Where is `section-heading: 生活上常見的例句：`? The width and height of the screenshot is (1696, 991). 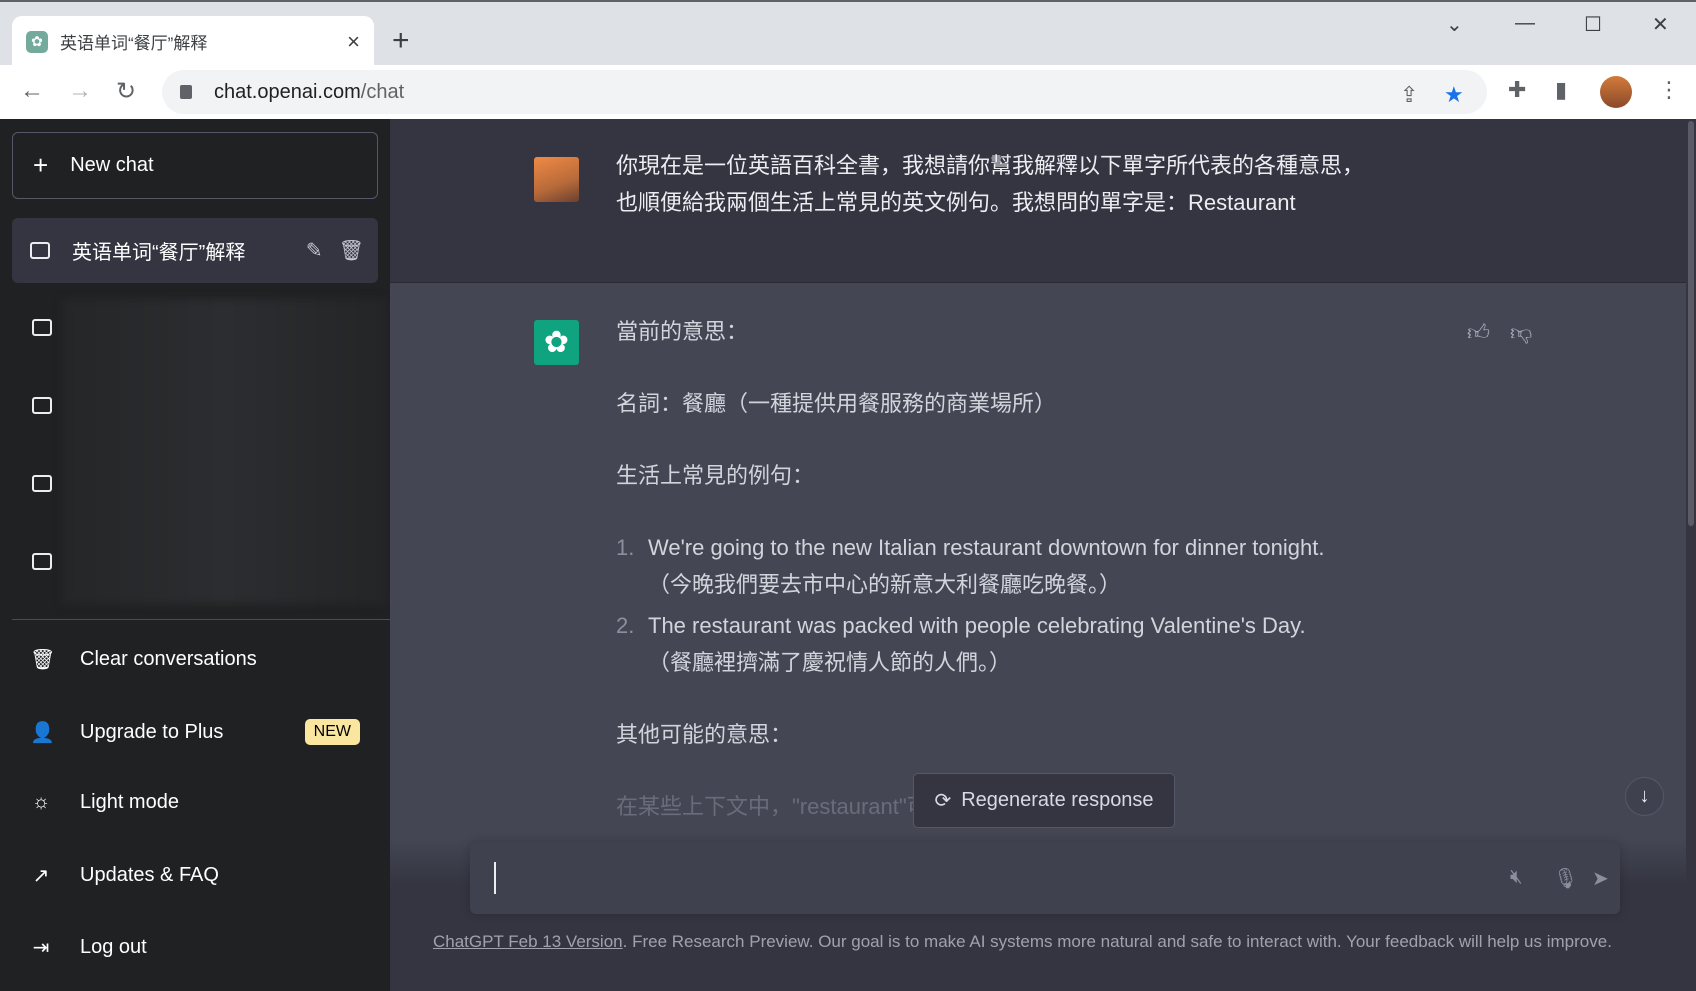 section-heading: 生活上常見的例句： is located at coordinates (715, 475).